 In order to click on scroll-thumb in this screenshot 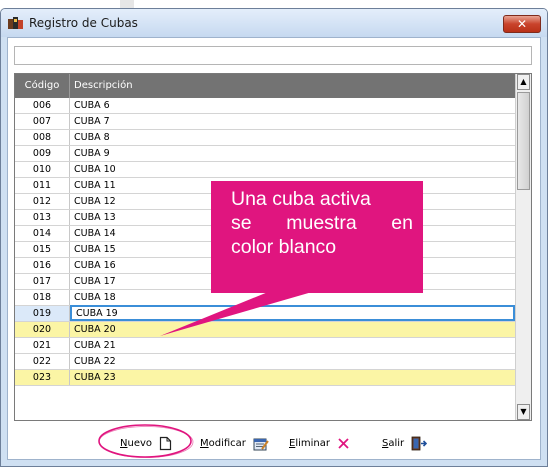, I will do `click(523, 141)`.